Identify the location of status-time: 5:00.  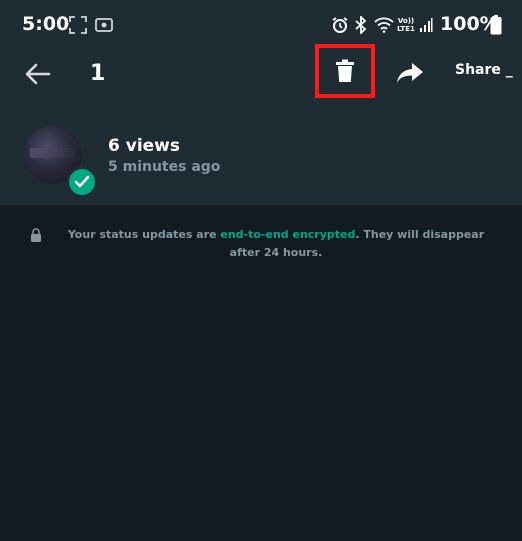
(46, 24).